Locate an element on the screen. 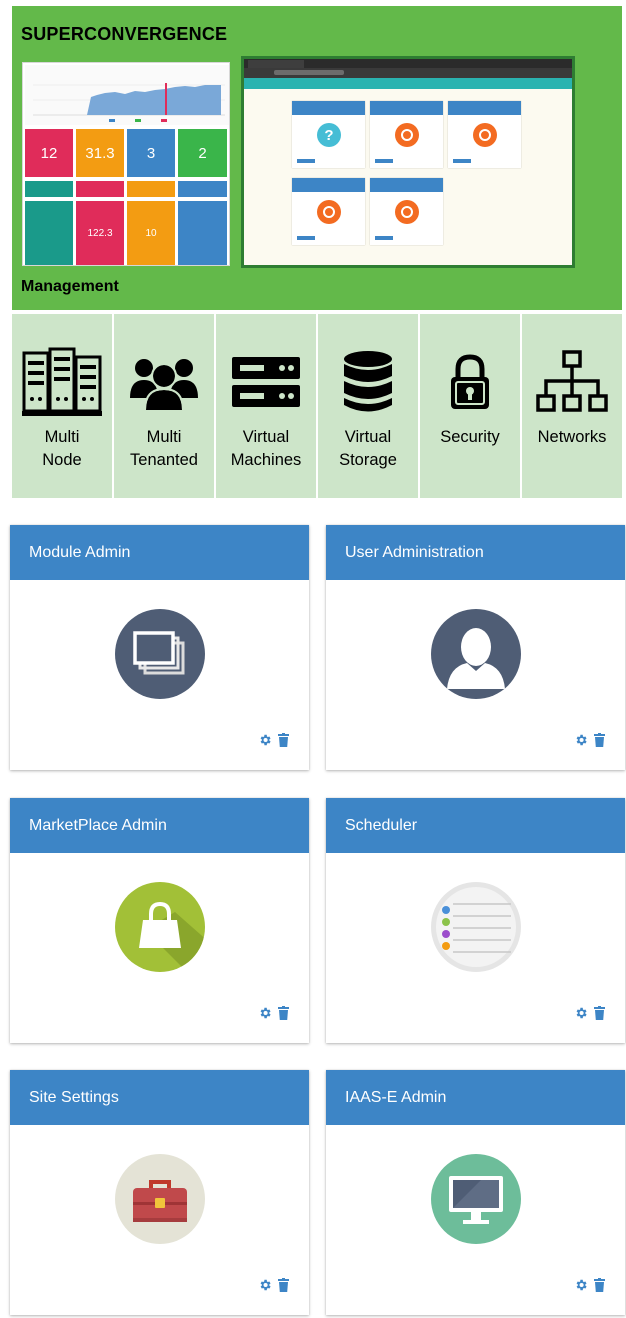  vm-card: ? is located at coordinates (328, 134).